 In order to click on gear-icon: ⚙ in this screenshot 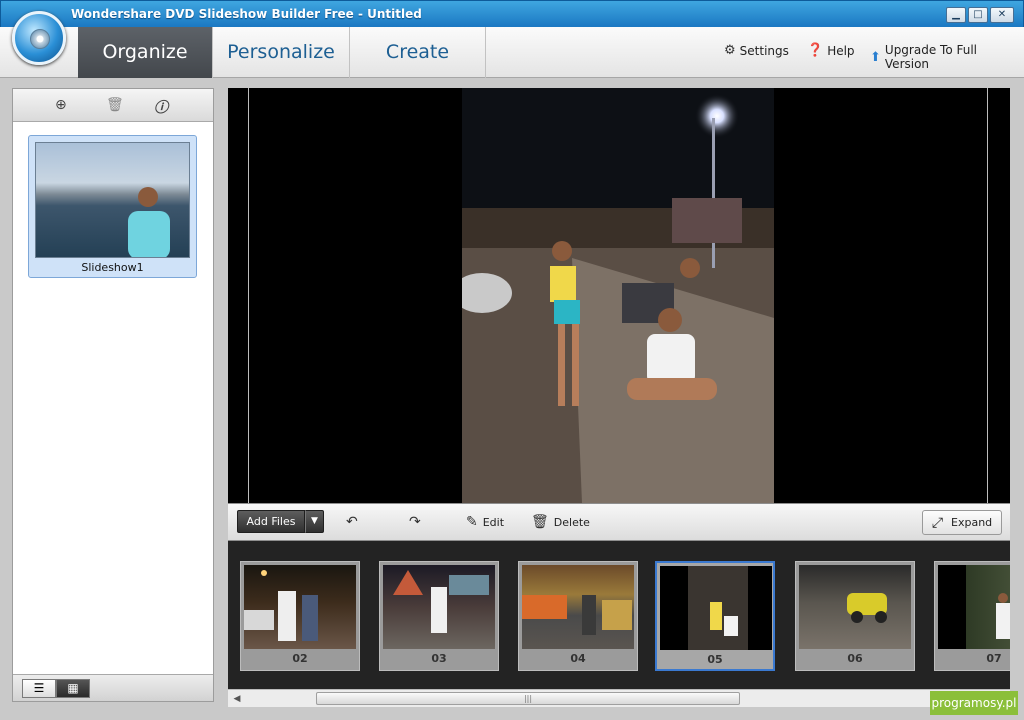, I will do `click(730, 50)`.